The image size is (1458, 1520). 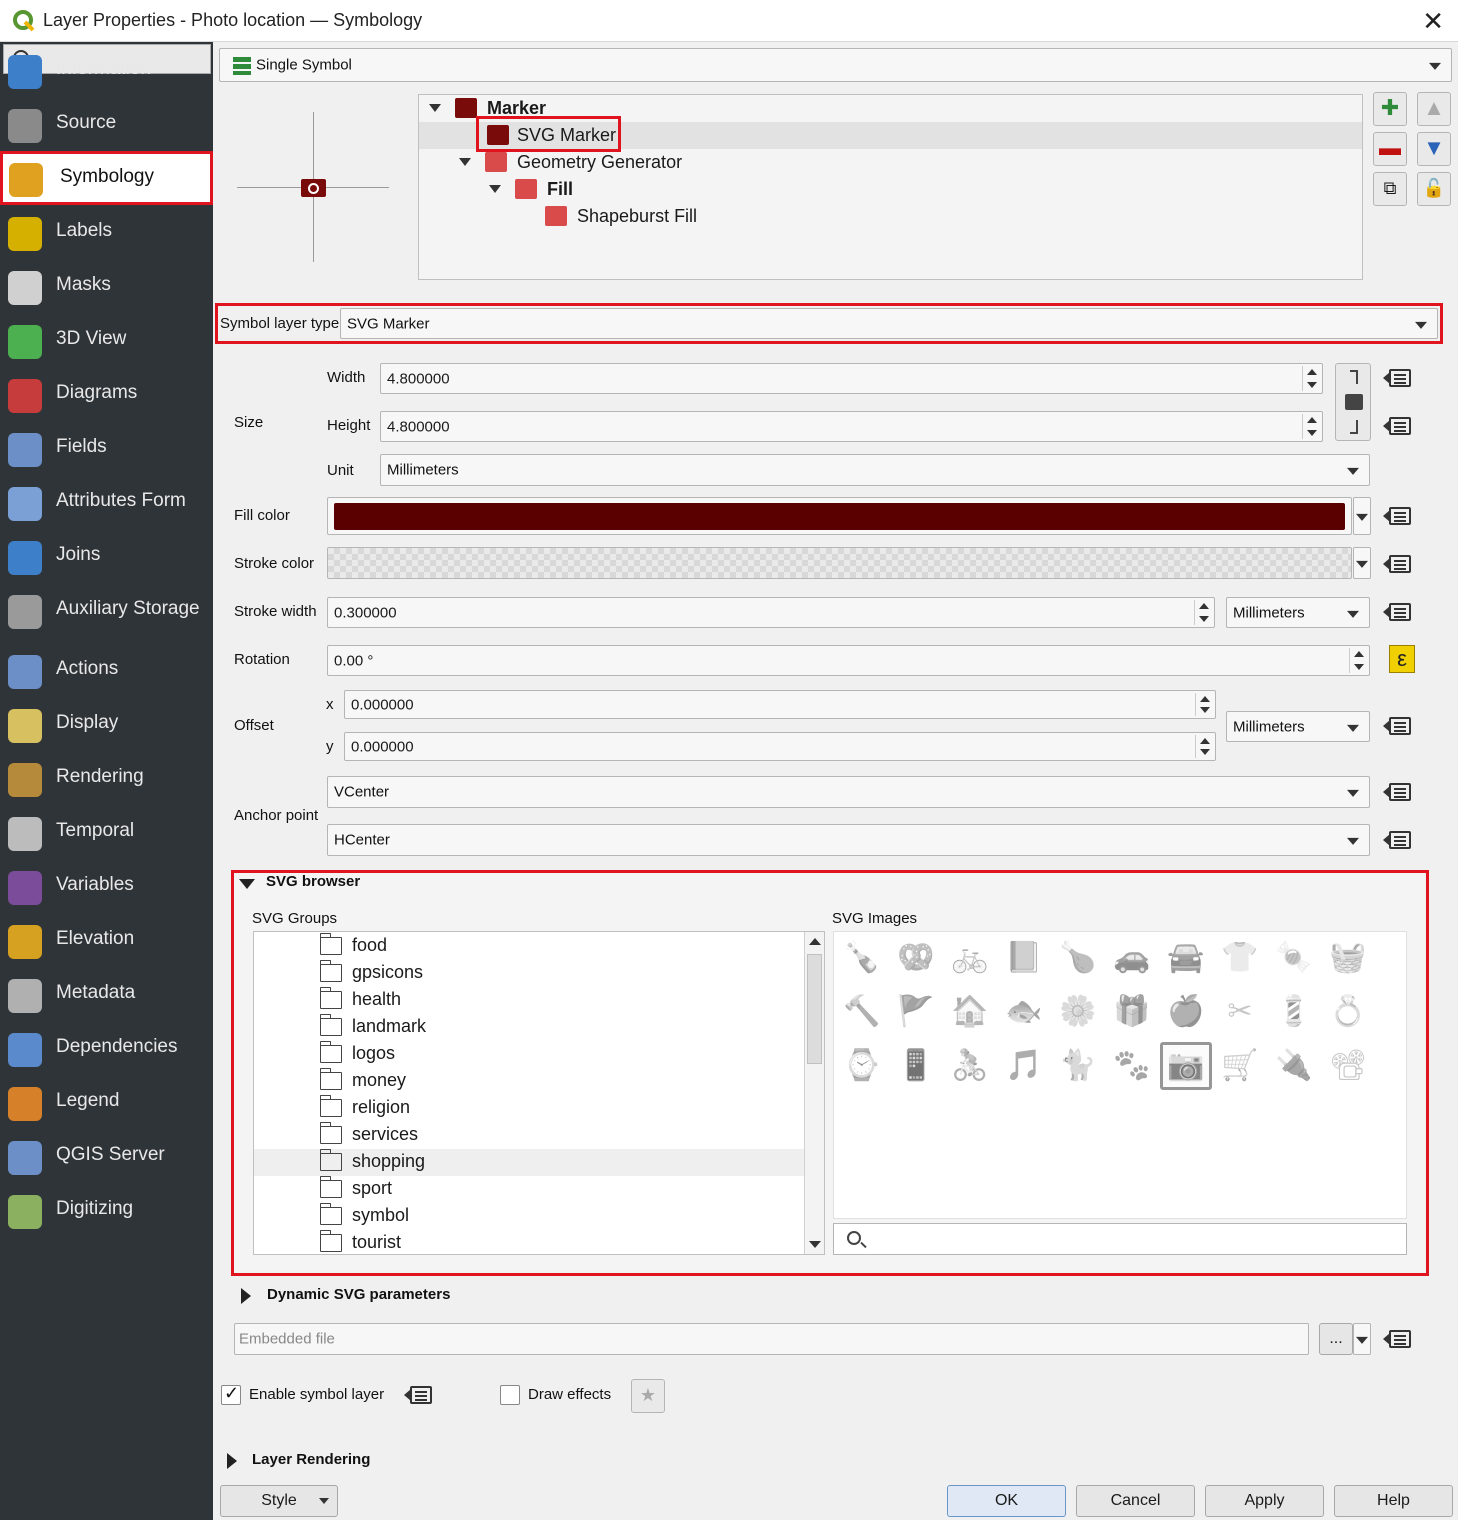 What do you see at coordinates (1401, 426) in the screenshot?
I see `height-data-defined-button` at bounding box center [1401, 426].